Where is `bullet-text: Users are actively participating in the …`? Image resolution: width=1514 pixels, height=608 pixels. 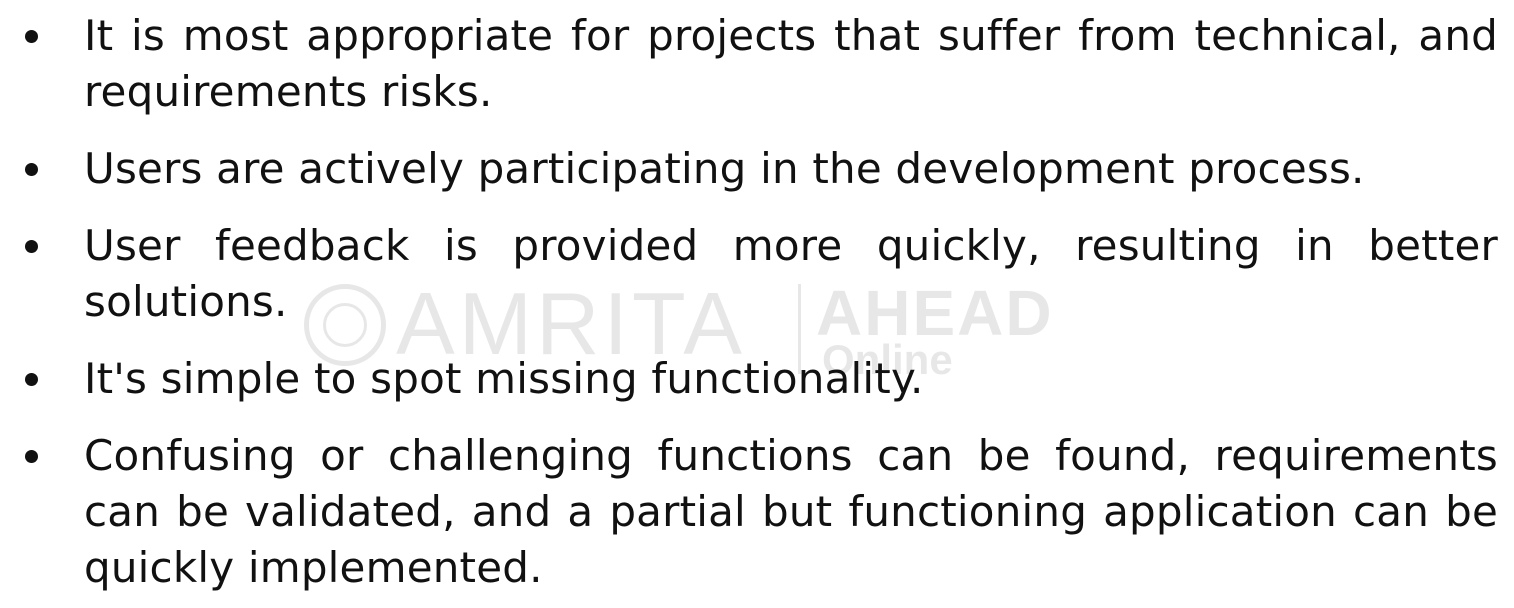
bullet-text: Users are actively participating in the … is located at coordinates (724, 168).